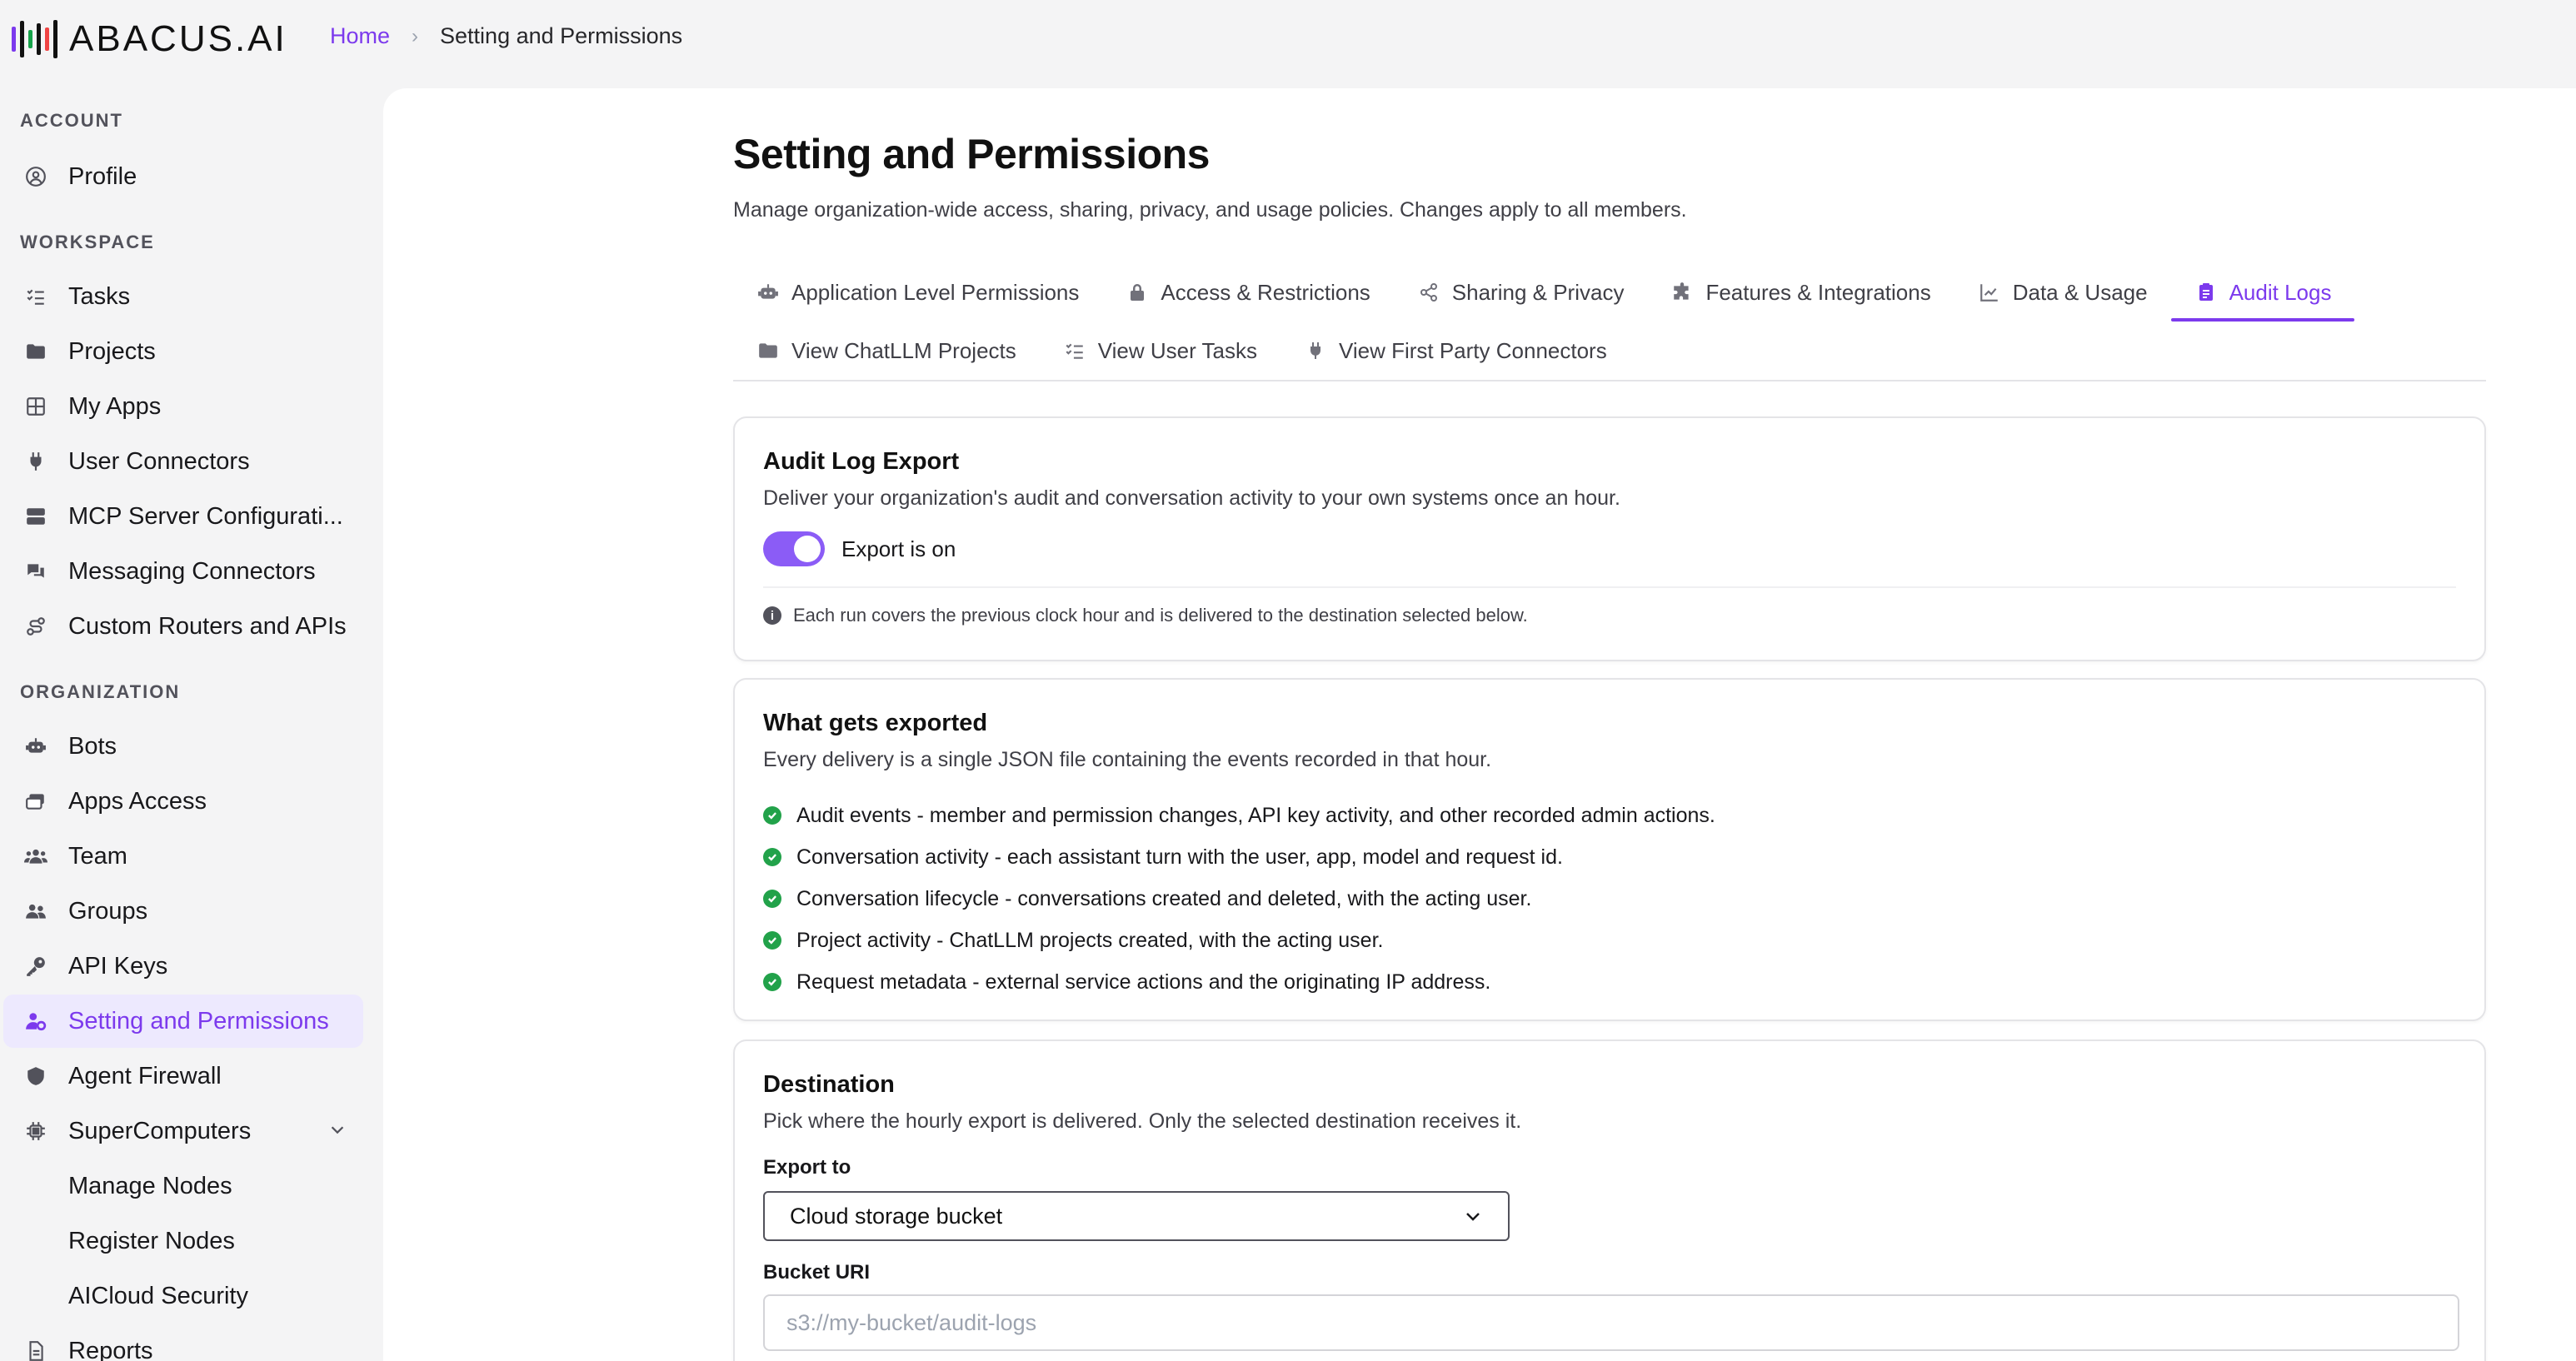  I want to click on shield-icon, so click(35, 1076).